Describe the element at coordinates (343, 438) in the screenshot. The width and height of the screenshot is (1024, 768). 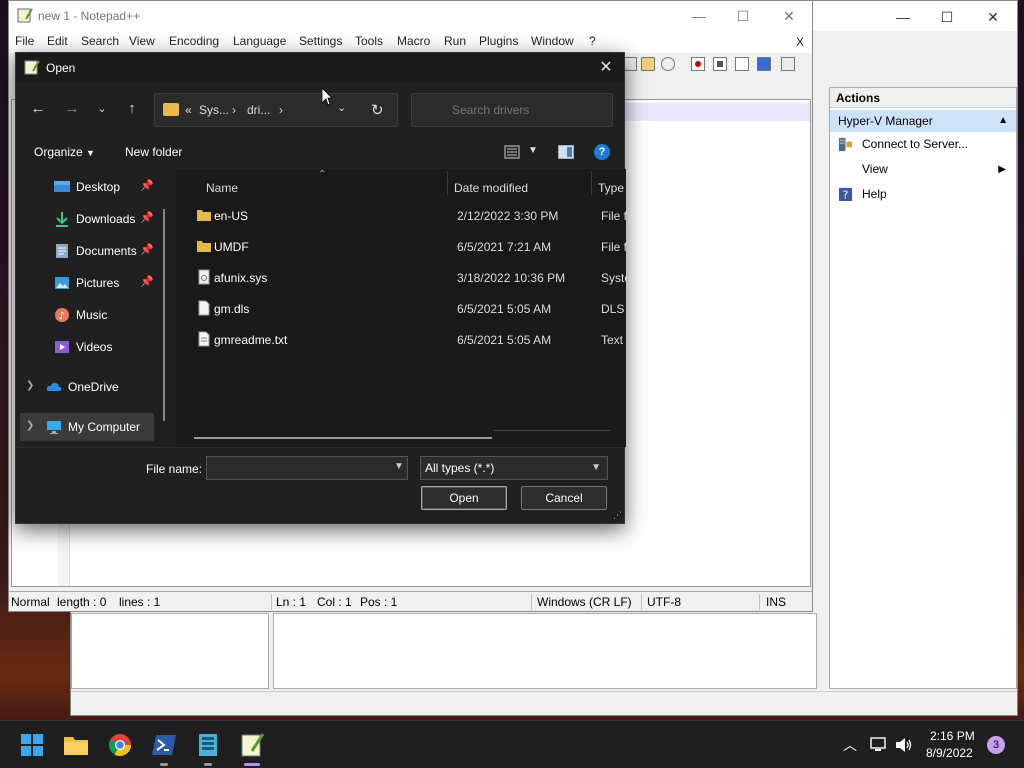
I see `horizontal-scrollbar-thumb` at that location.